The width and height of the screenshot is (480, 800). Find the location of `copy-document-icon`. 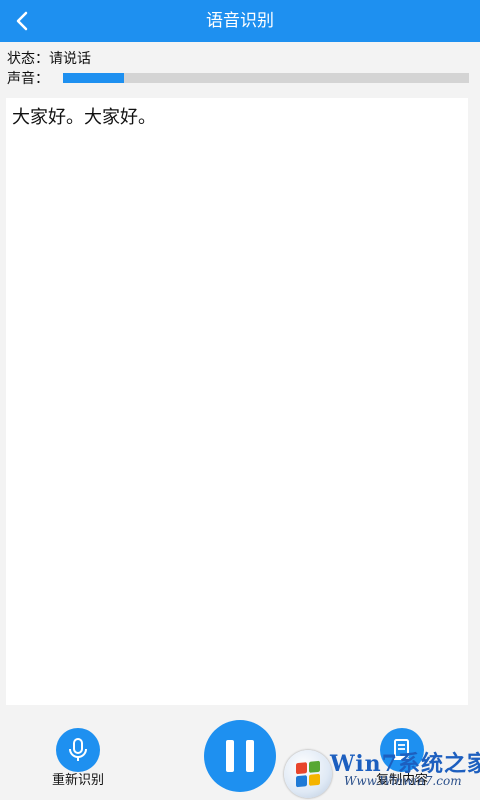

copy-document-icon is located at coordinates (401, 749).